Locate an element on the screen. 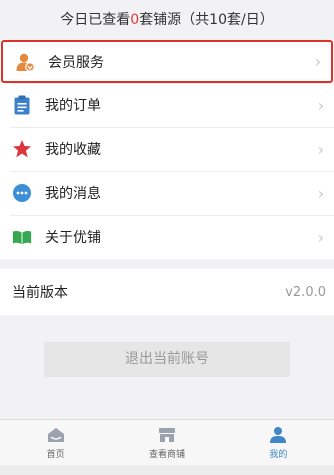 The height and width of the screenshot is (475, 334). tab-label: 我的 is located at coordinates (278, 454).